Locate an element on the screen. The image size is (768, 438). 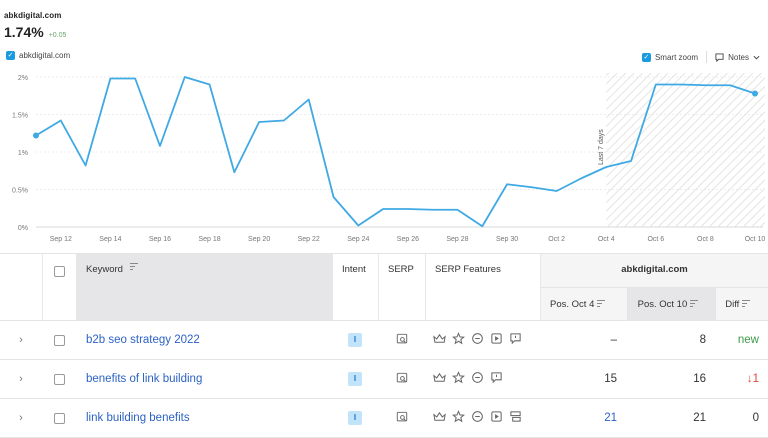
domain-name: abkdigital.com is located at coordinates (33, 15).